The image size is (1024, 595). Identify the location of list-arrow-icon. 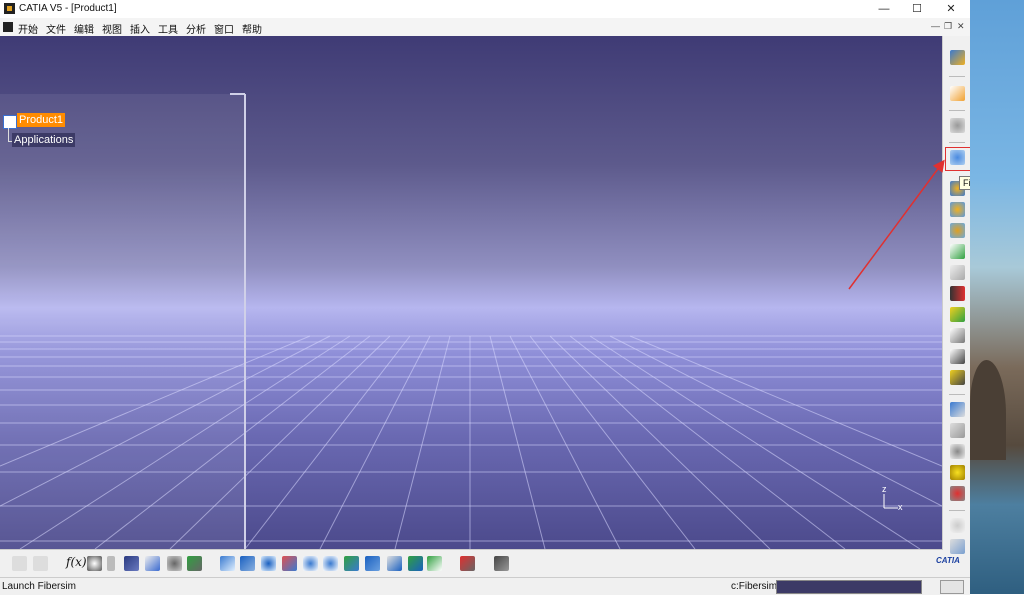
(957, 293).